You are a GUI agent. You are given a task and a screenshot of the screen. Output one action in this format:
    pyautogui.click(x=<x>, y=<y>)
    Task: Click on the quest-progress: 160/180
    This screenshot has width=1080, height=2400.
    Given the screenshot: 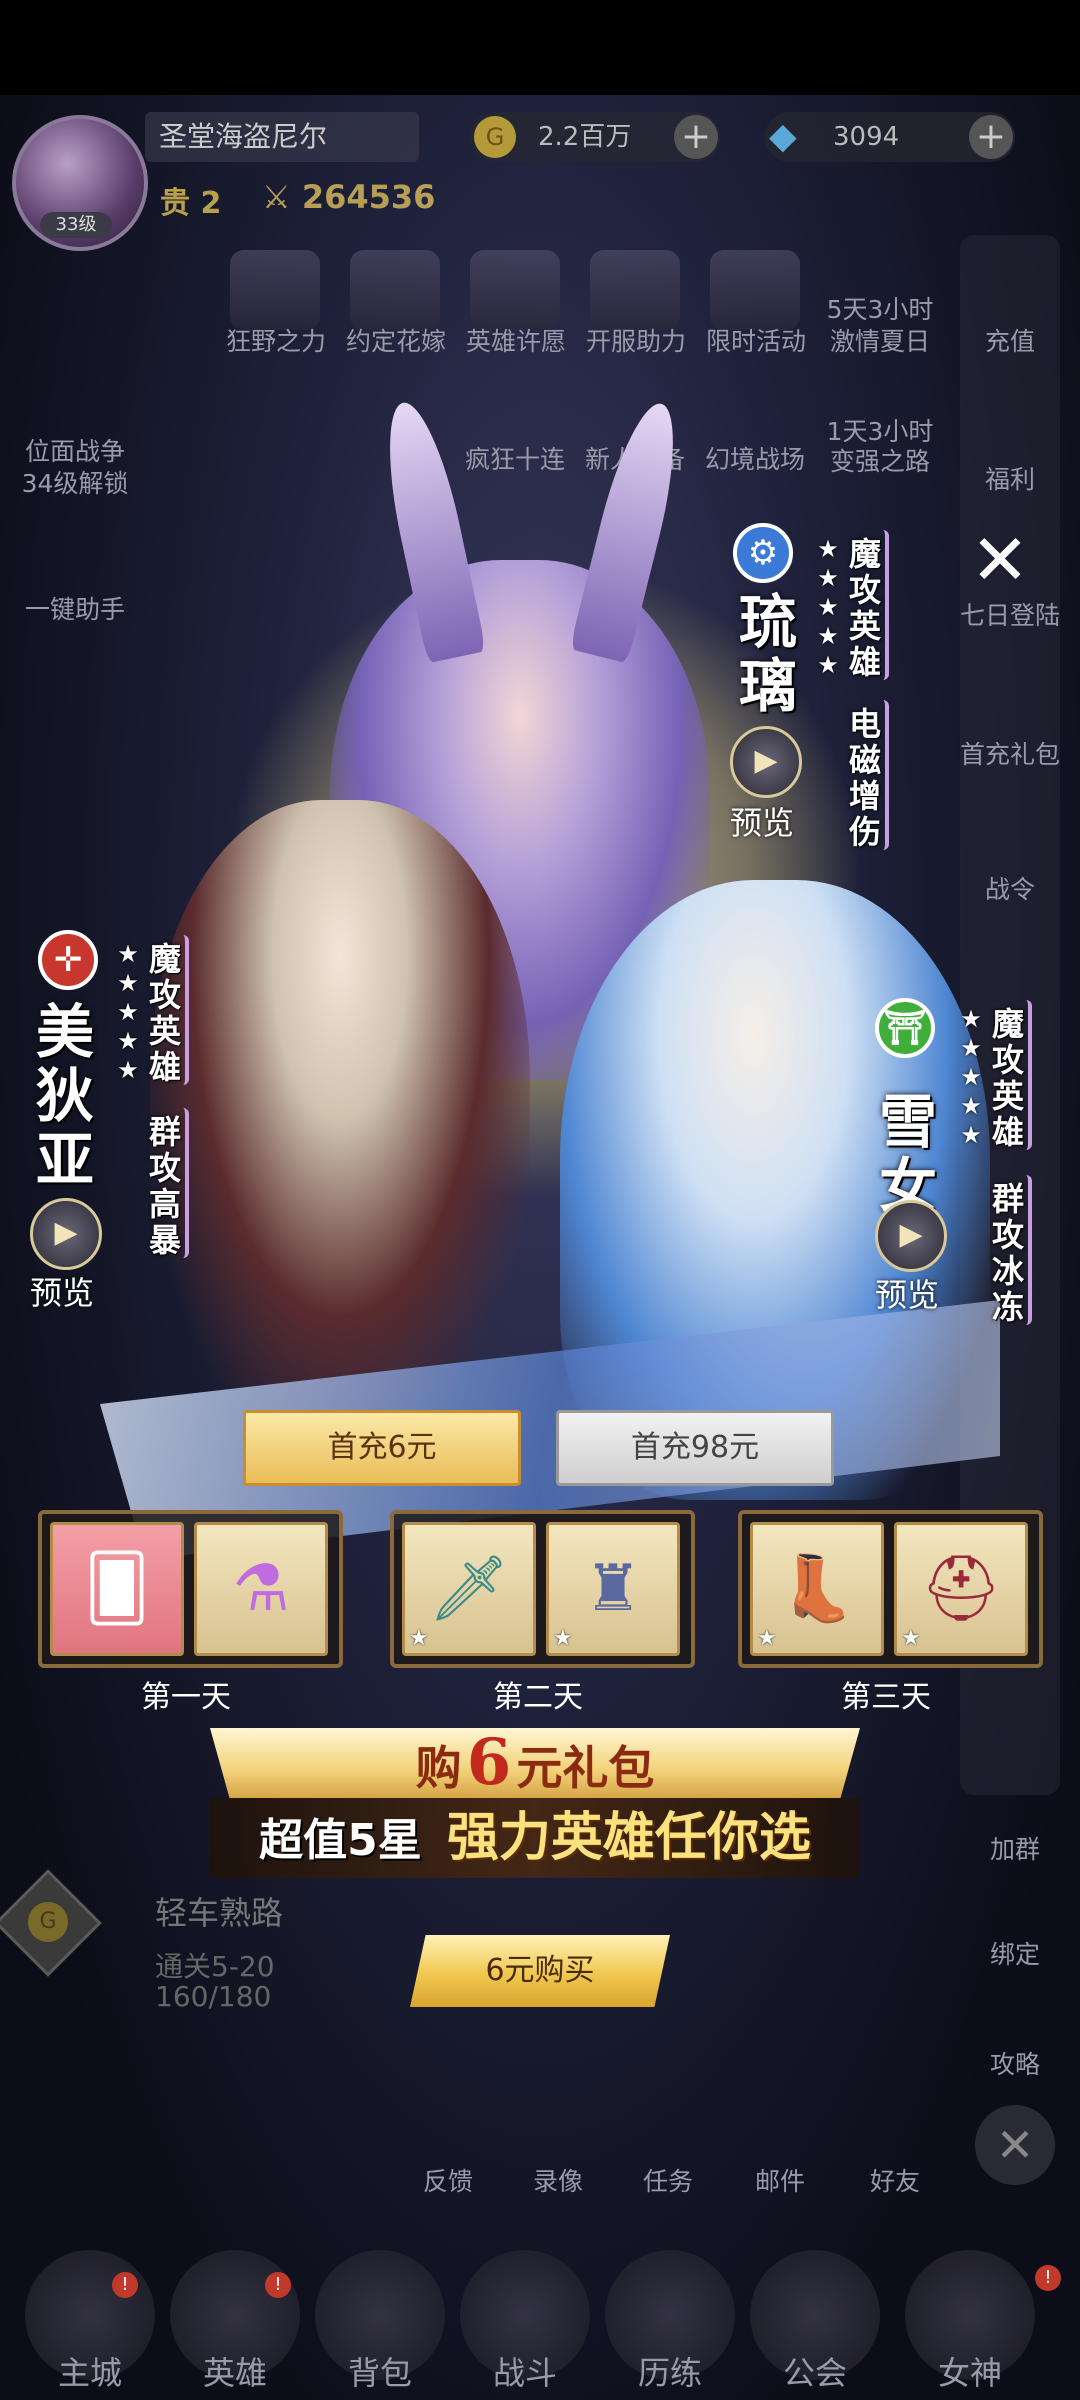 What is the action you would take?
    pyautogui.click(x=213, y=1996)
    